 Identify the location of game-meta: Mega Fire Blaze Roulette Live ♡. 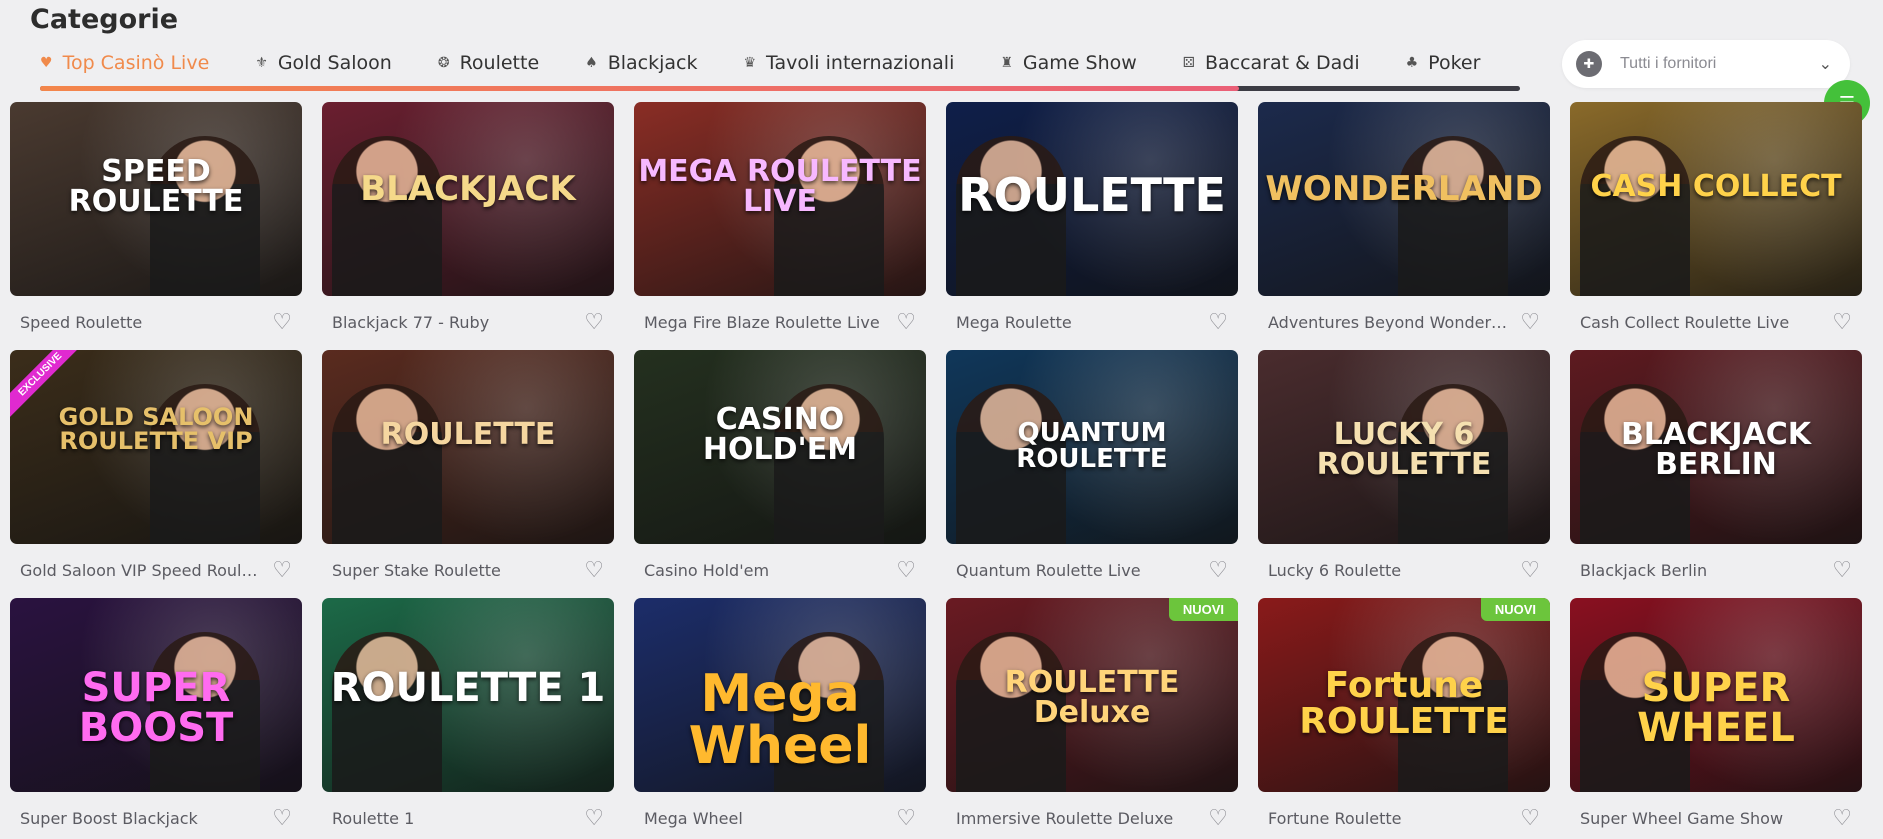
(780, 322).